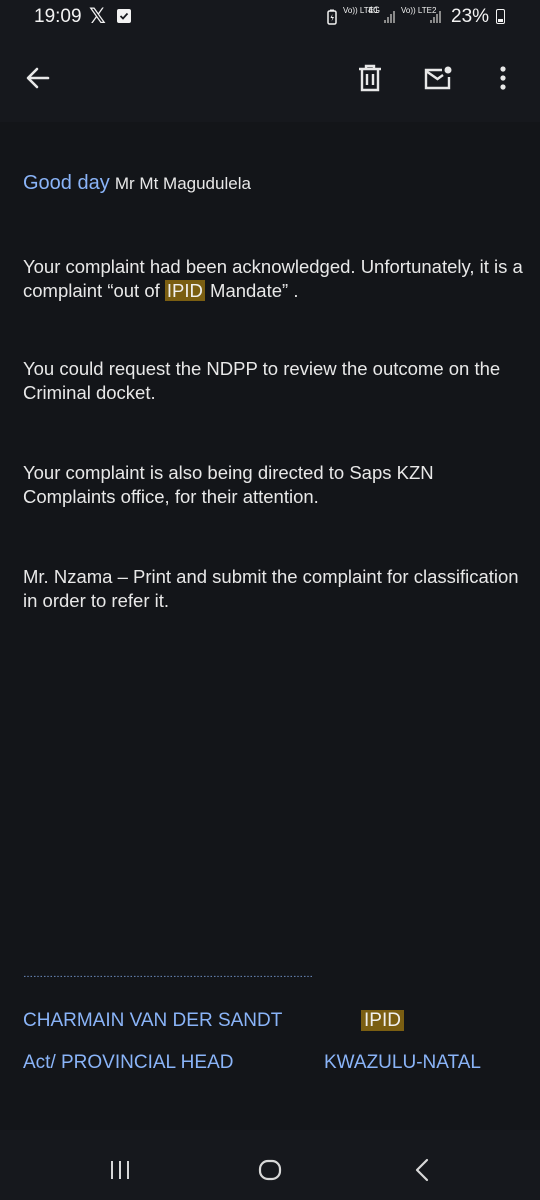 This screenshot has width=540, height=1200. What do you see at coordinates (184, 290) in the screenshot?
I see `ipid-highlight: IPID` at bounding box center [184, 290].